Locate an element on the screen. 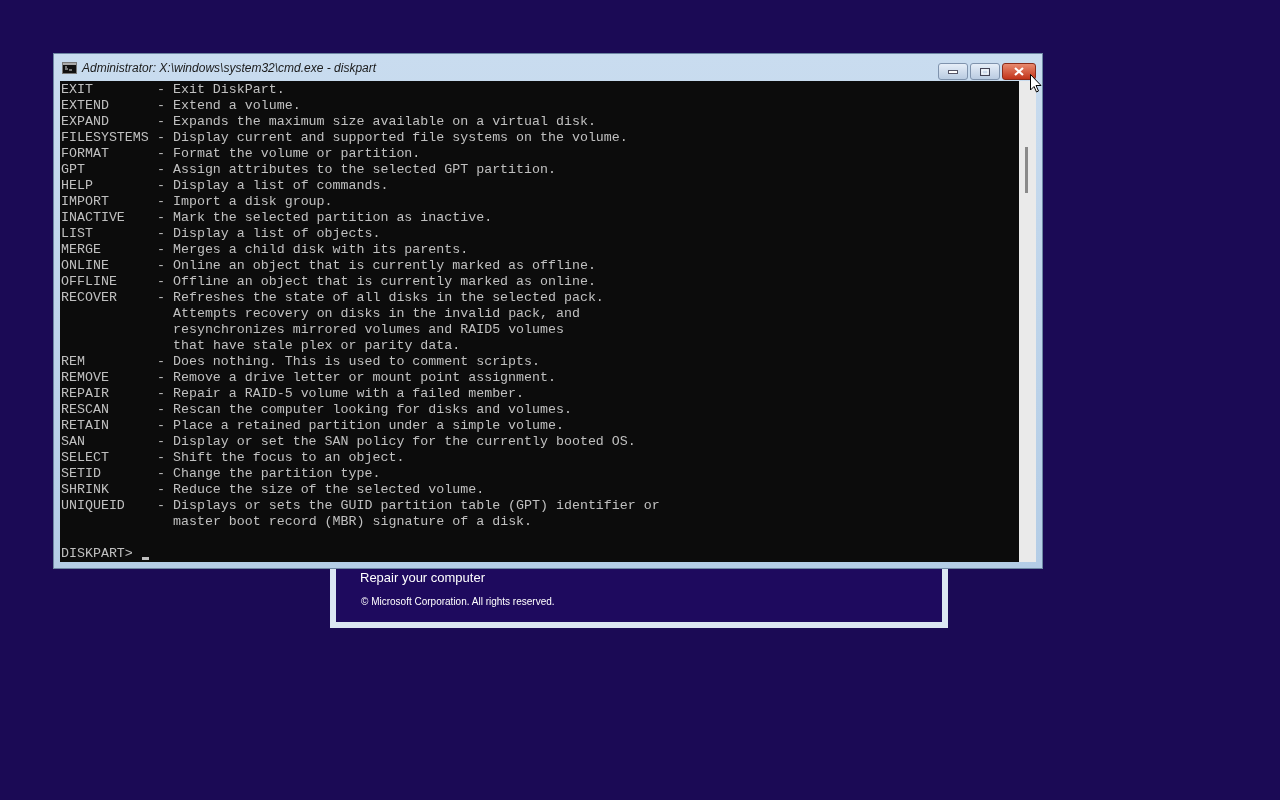 The image size is (1280, 800). command-name: SAN is located at coordinates (73, 442).